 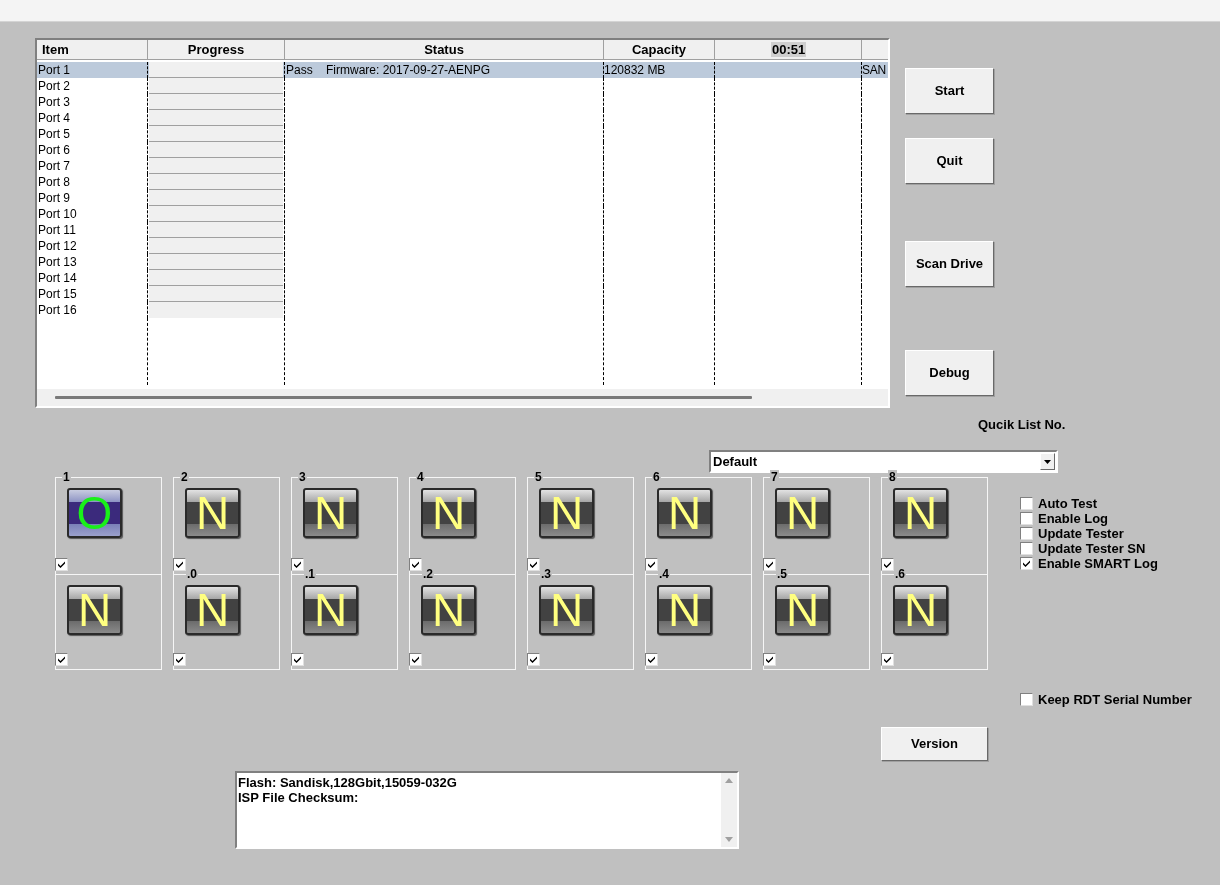 What do you see at coordinates (66, 477) in the screenshot?
I see `port-number: 1` at bounding box center [66, 477].